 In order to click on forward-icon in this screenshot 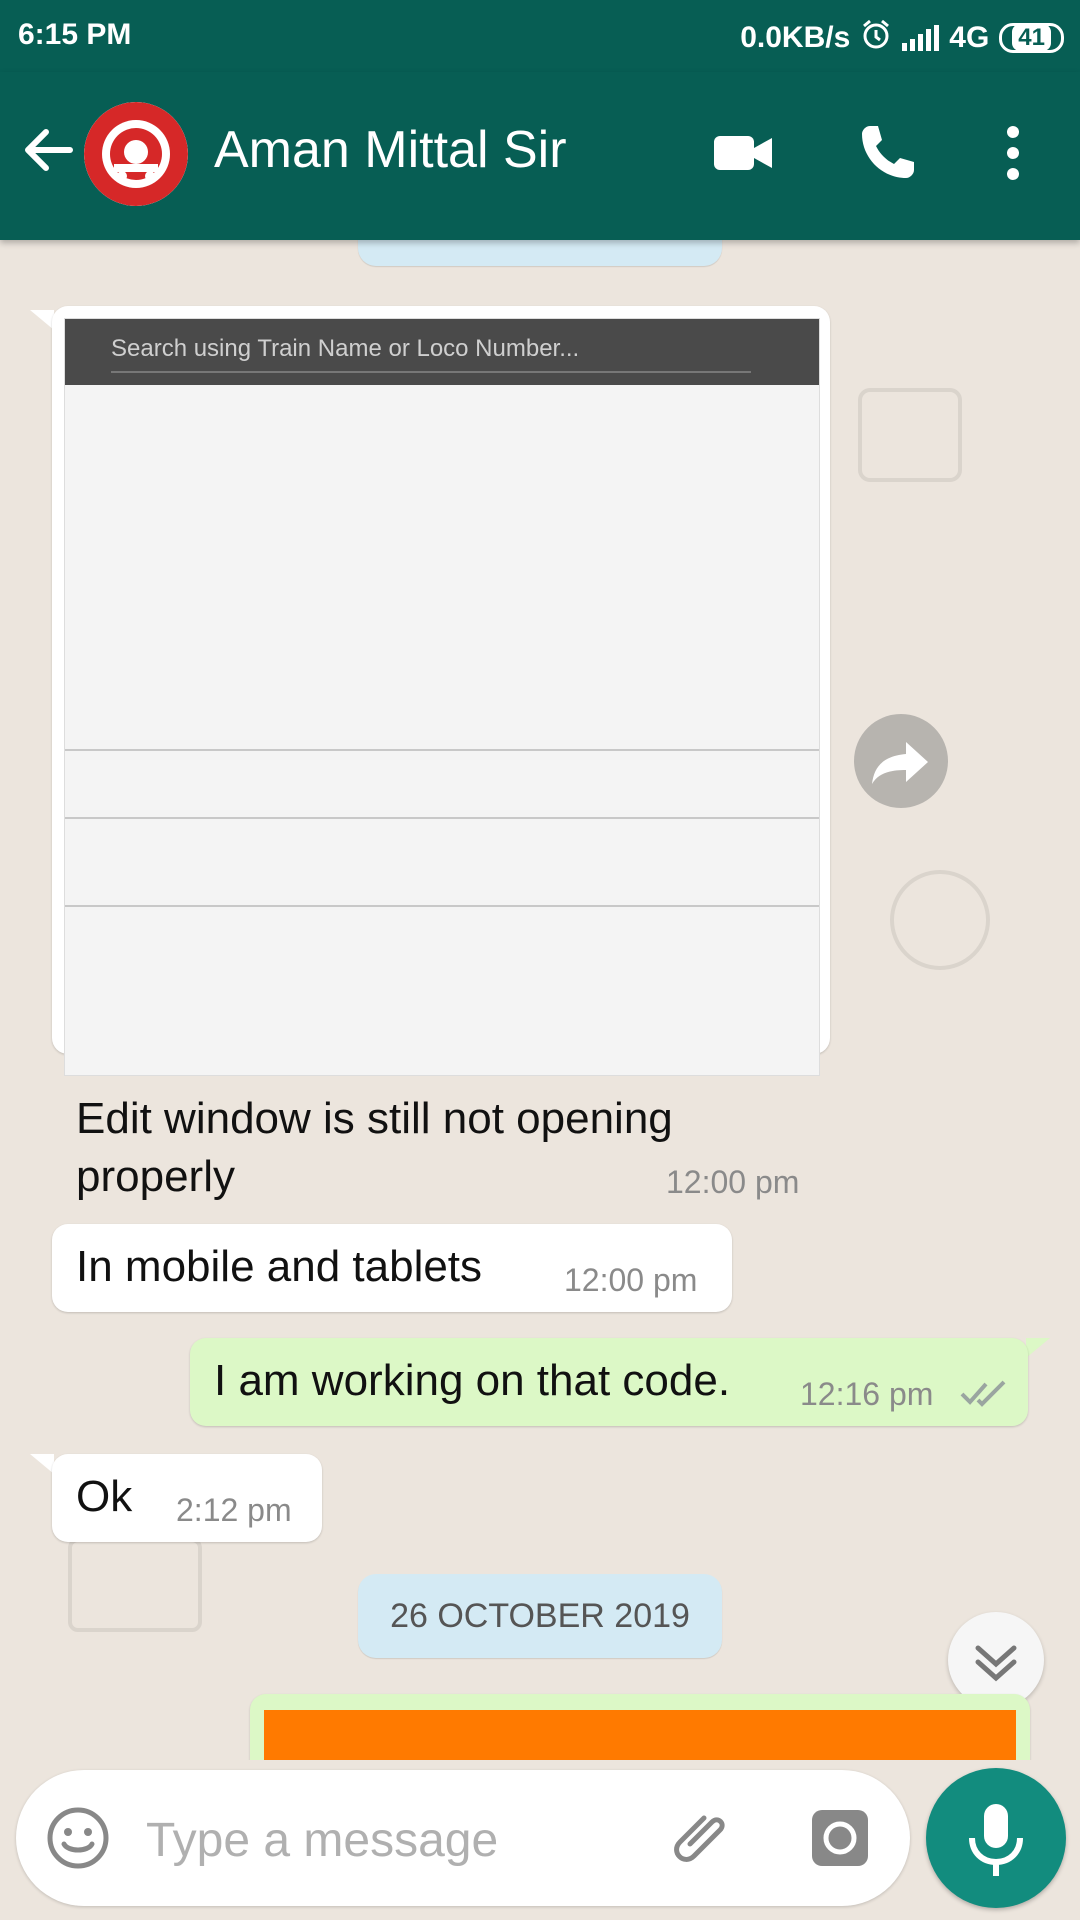, I will do `click(900, 763)`.